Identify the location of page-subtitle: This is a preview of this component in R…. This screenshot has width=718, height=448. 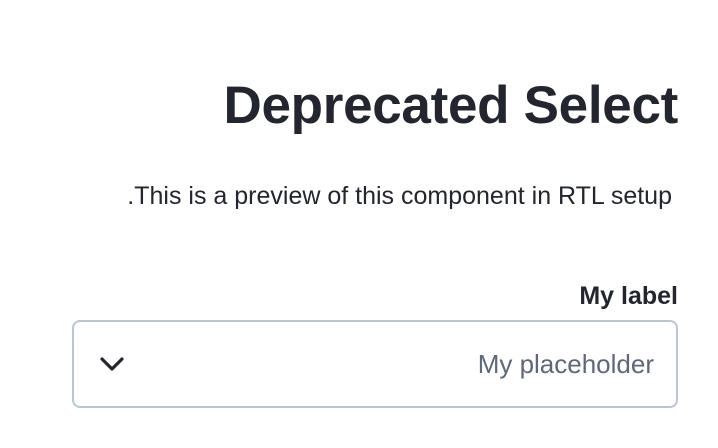
(399, 196).